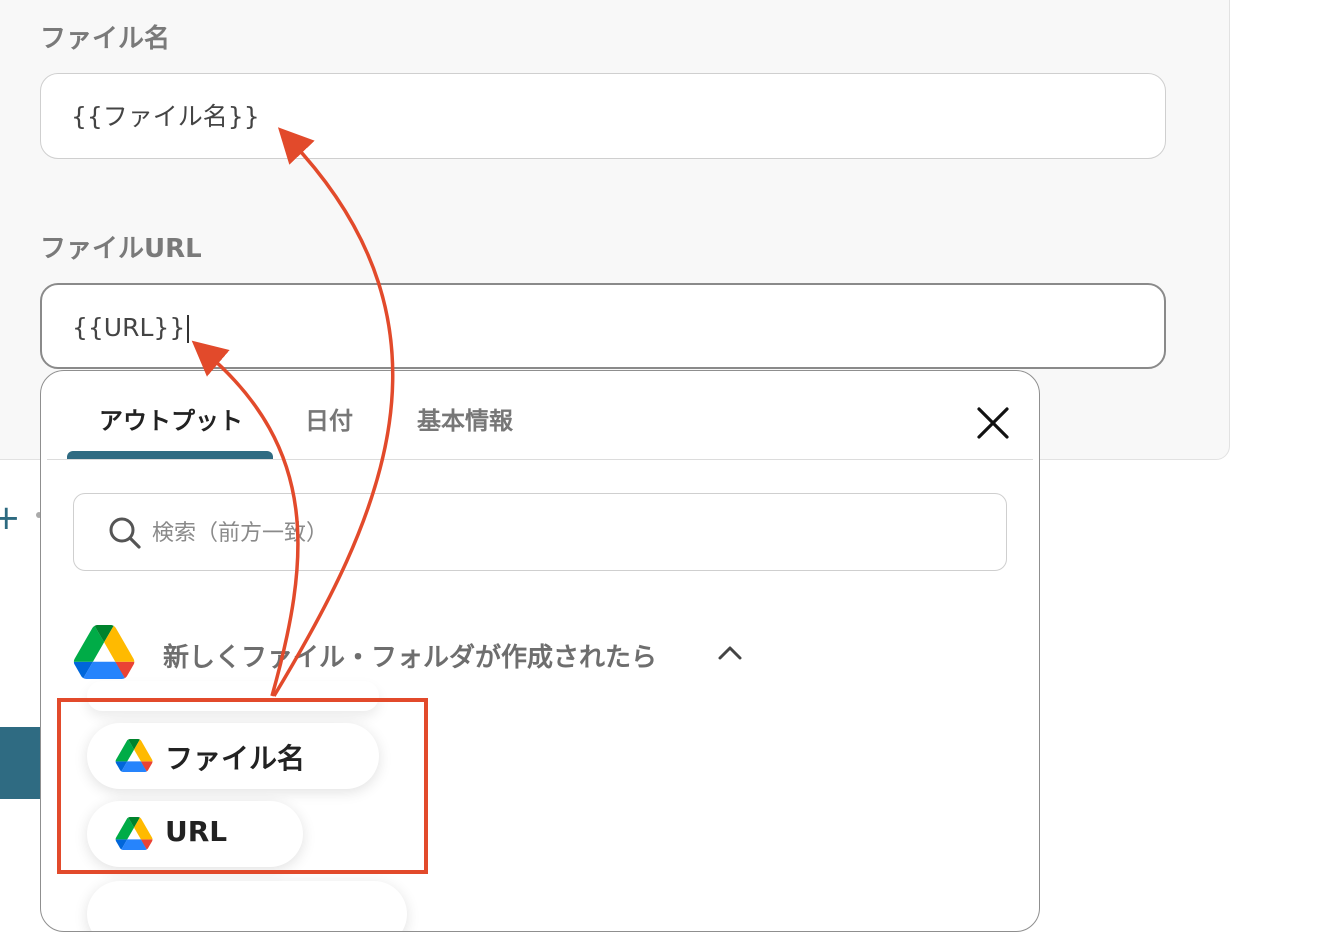  What do you see at coordinates (188, 329) in the screenshot?
I see `text-caret` at bounding box center [188, 329].